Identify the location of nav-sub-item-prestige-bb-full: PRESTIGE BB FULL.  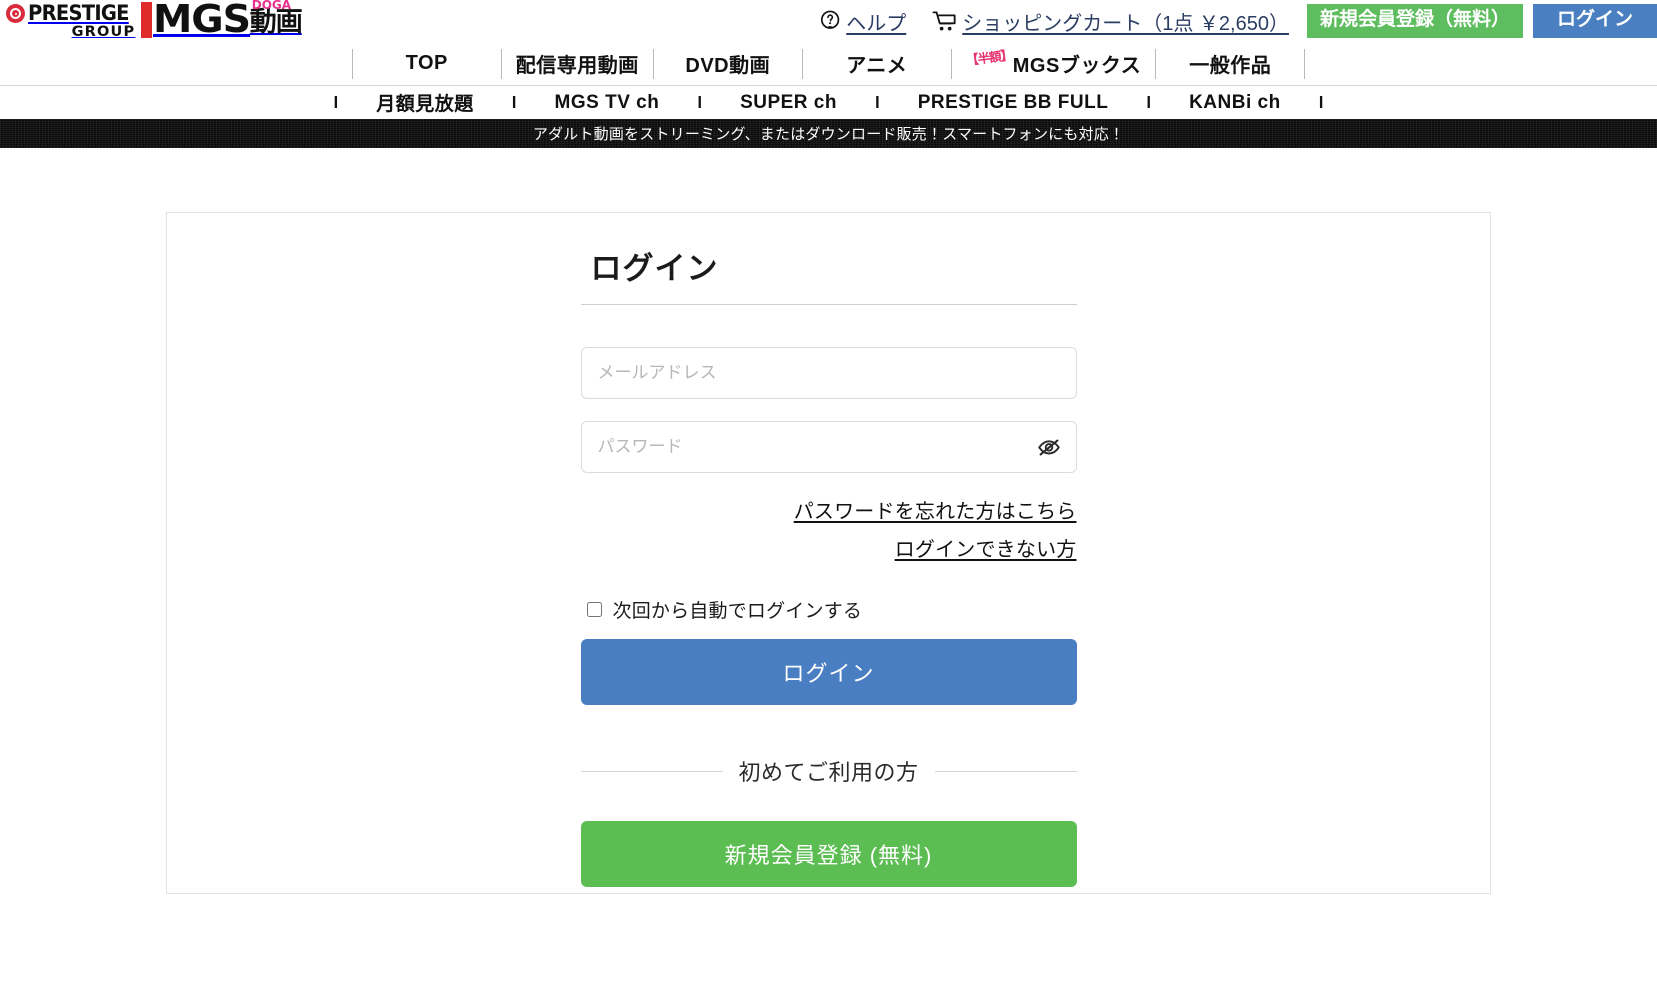
(1013, 103).